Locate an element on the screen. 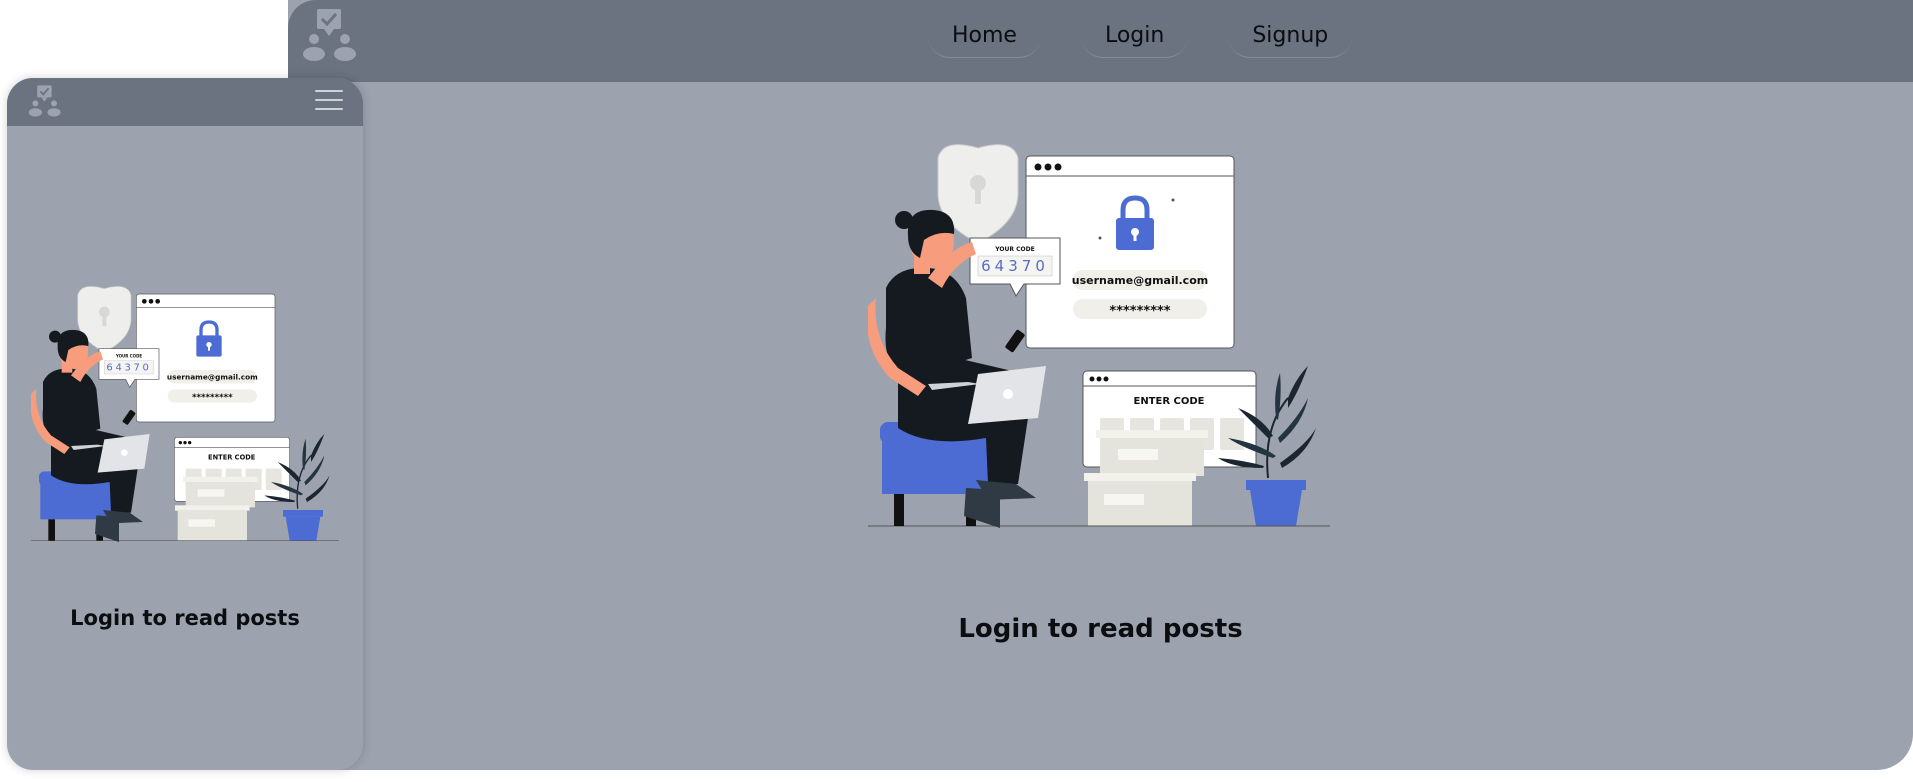 Image resolution: width=1913 pixels, height=782 pixels. nav-login-button: Login is located at coordinates (1134, 35).